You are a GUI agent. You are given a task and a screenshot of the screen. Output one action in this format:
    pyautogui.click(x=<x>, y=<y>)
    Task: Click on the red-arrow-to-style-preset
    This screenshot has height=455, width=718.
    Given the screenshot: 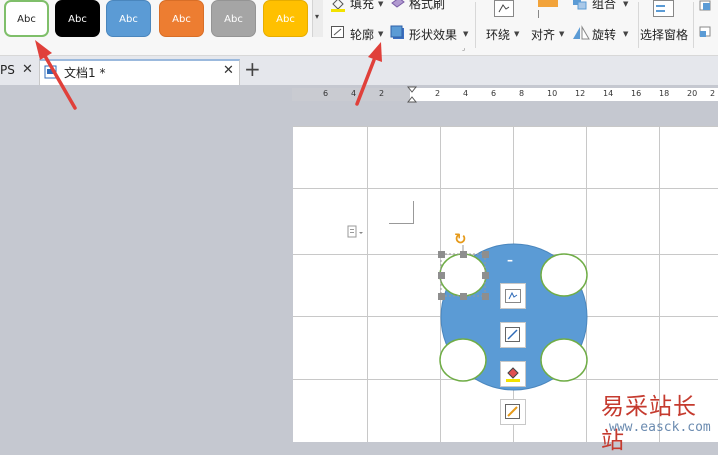 What is the action you would take?
    pyautogui.click(x=60, y=82)
    